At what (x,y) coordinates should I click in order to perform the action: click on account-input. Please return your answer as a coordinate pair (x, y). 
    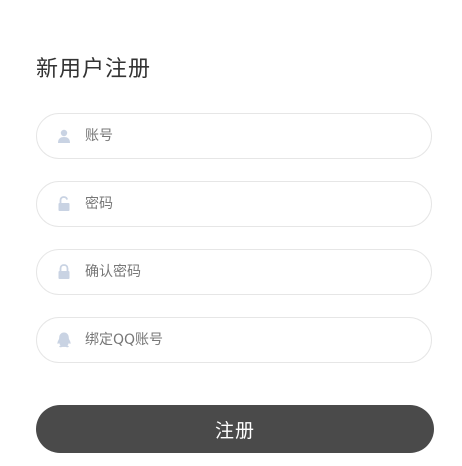
    Looking at the image, I should click on (250, 136).